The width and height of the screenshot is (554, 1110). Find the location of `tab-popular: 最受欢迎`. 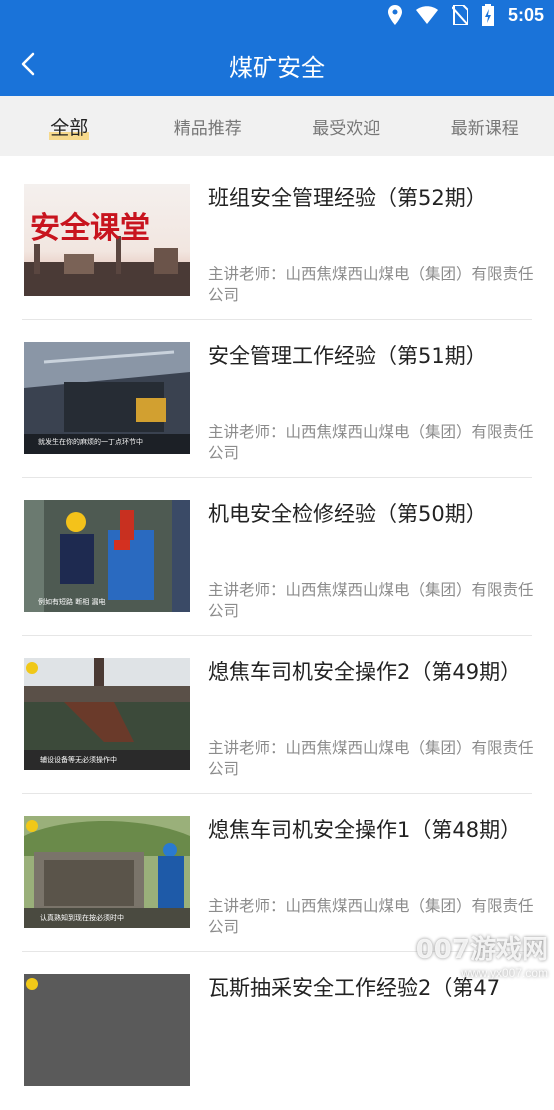

tab-popular: 最受欢迎 is located at coordinates (346, 126).